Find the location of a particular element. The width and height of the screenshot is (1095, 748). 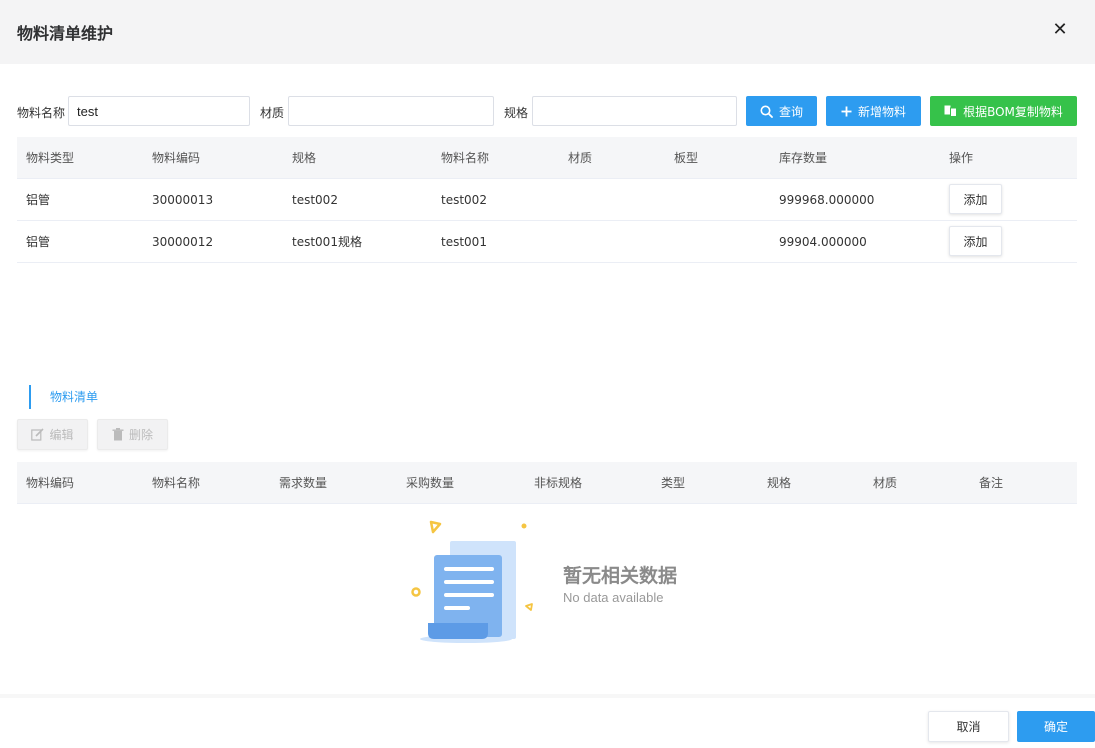

name-label: 物料名称 is located at coordinates (41, 113).